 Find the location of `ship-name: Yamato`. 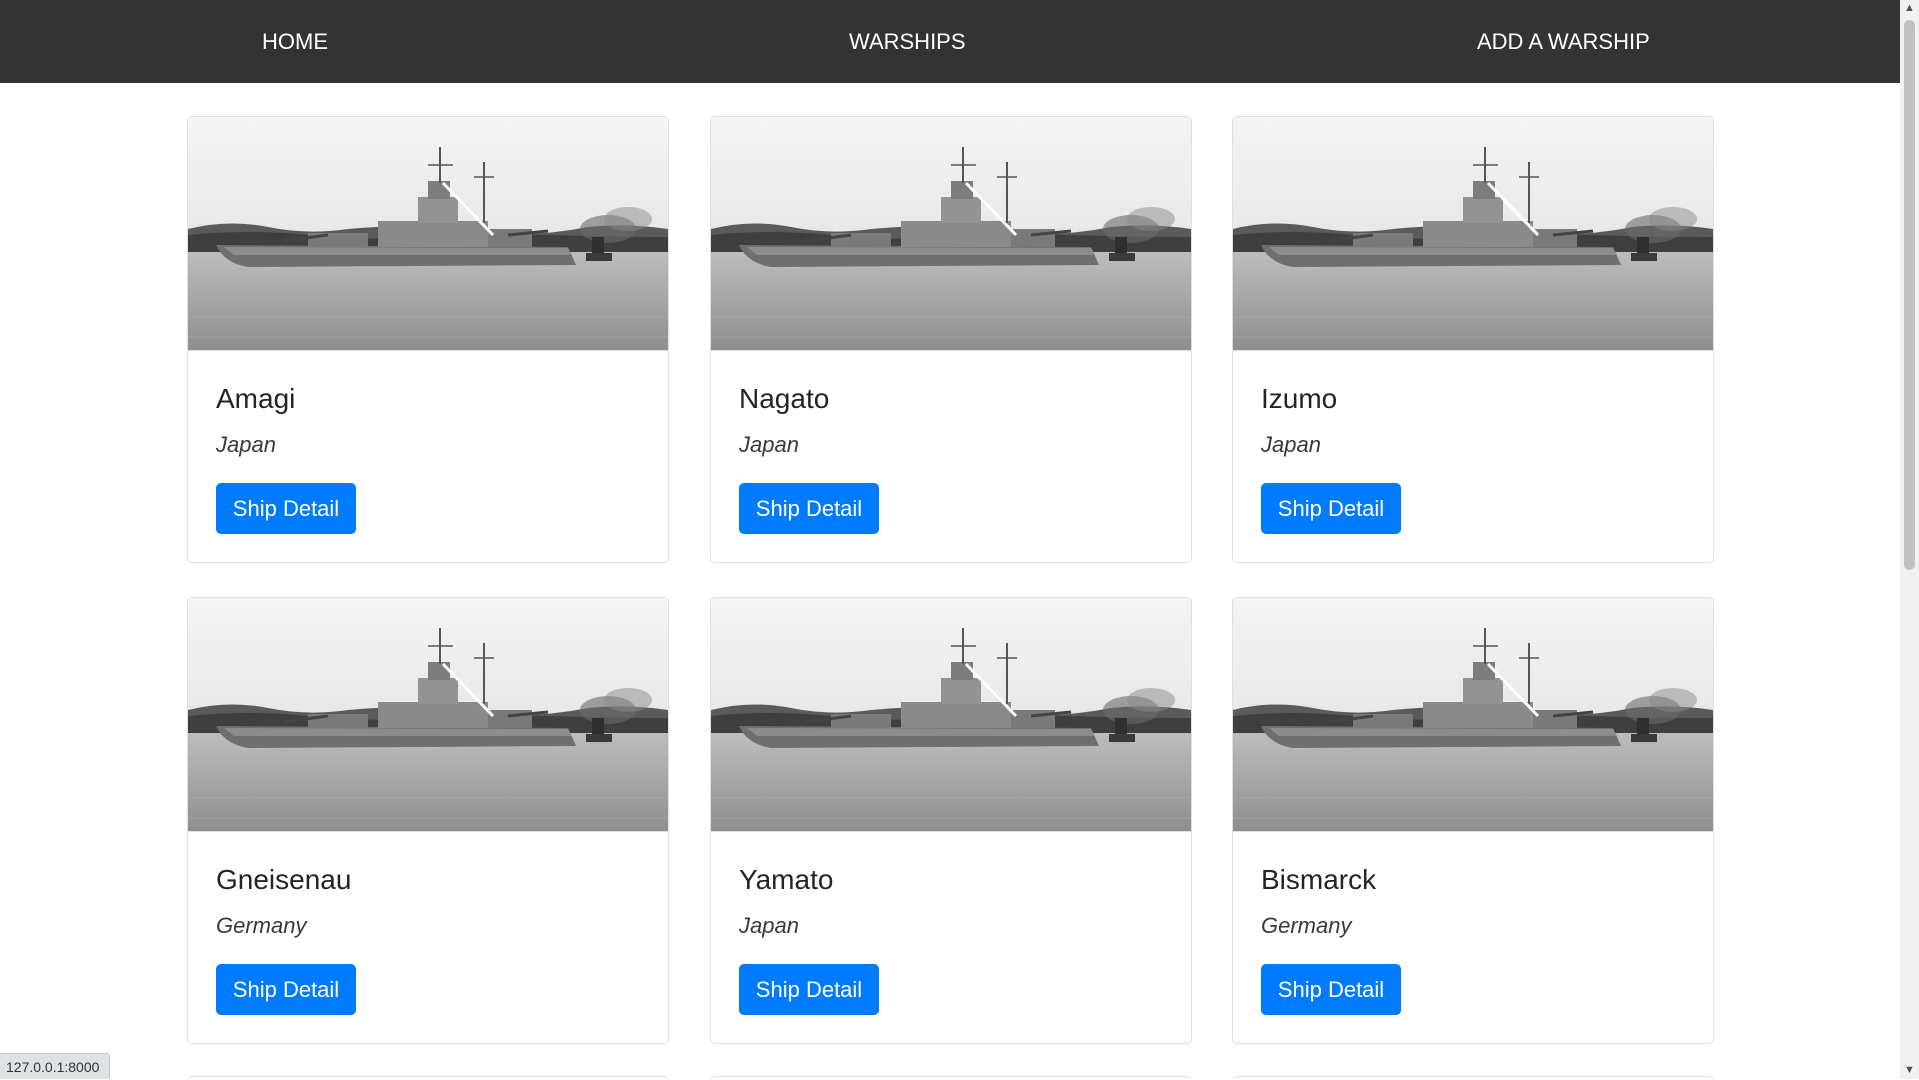

ship-name: Yamato is located at coordinates (786, 879).